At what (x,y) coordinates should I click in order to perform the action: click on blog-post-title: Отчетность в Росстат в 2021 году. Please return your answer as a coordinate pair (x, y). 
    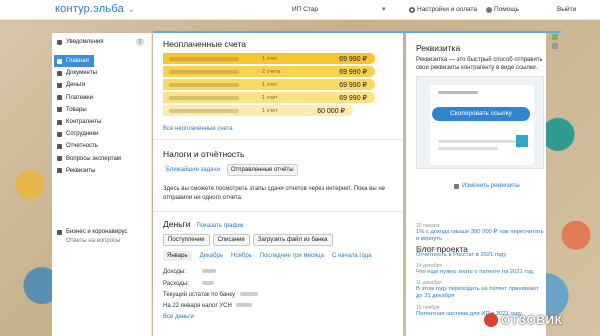
    Looking at the image, I should click on (480, 255).